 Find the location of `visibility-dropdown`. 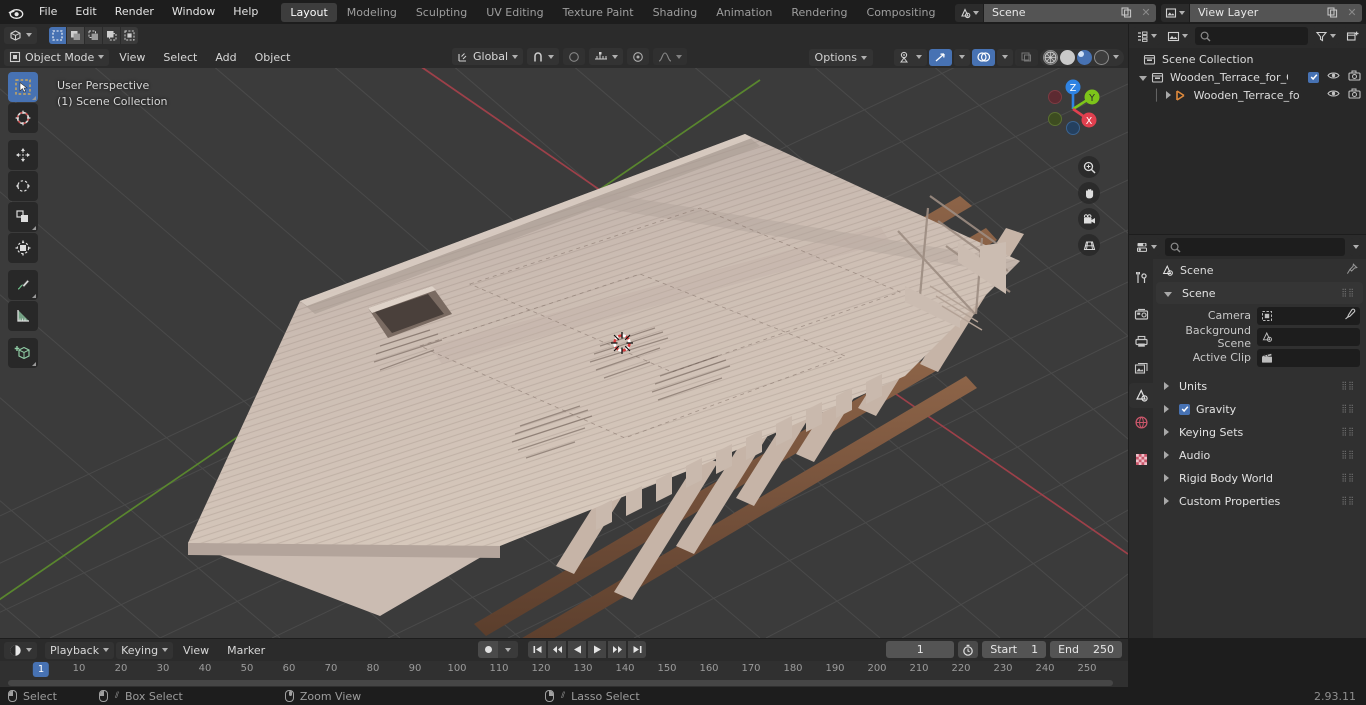

visibility-dropdown is located at coordinates (910, 57).